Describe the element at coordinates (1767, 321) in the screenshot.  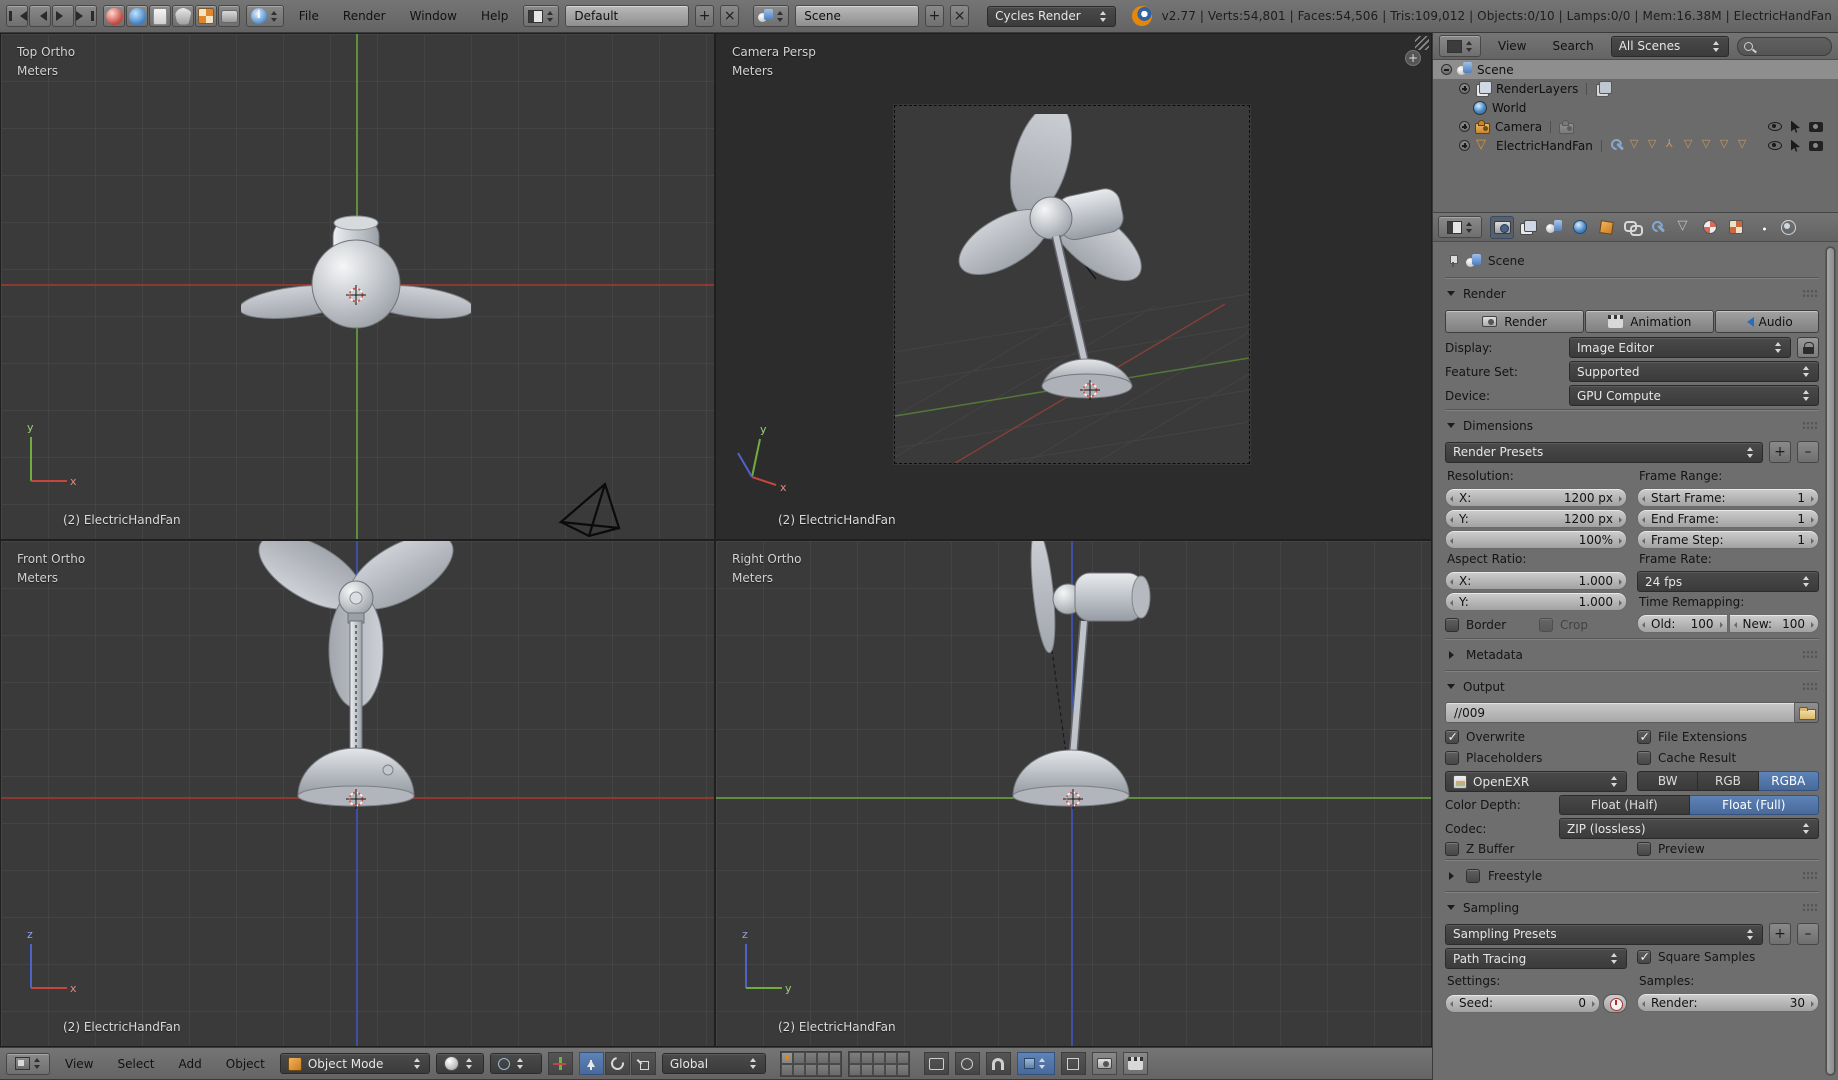
I see `render-audio-button: Audio` at that location.